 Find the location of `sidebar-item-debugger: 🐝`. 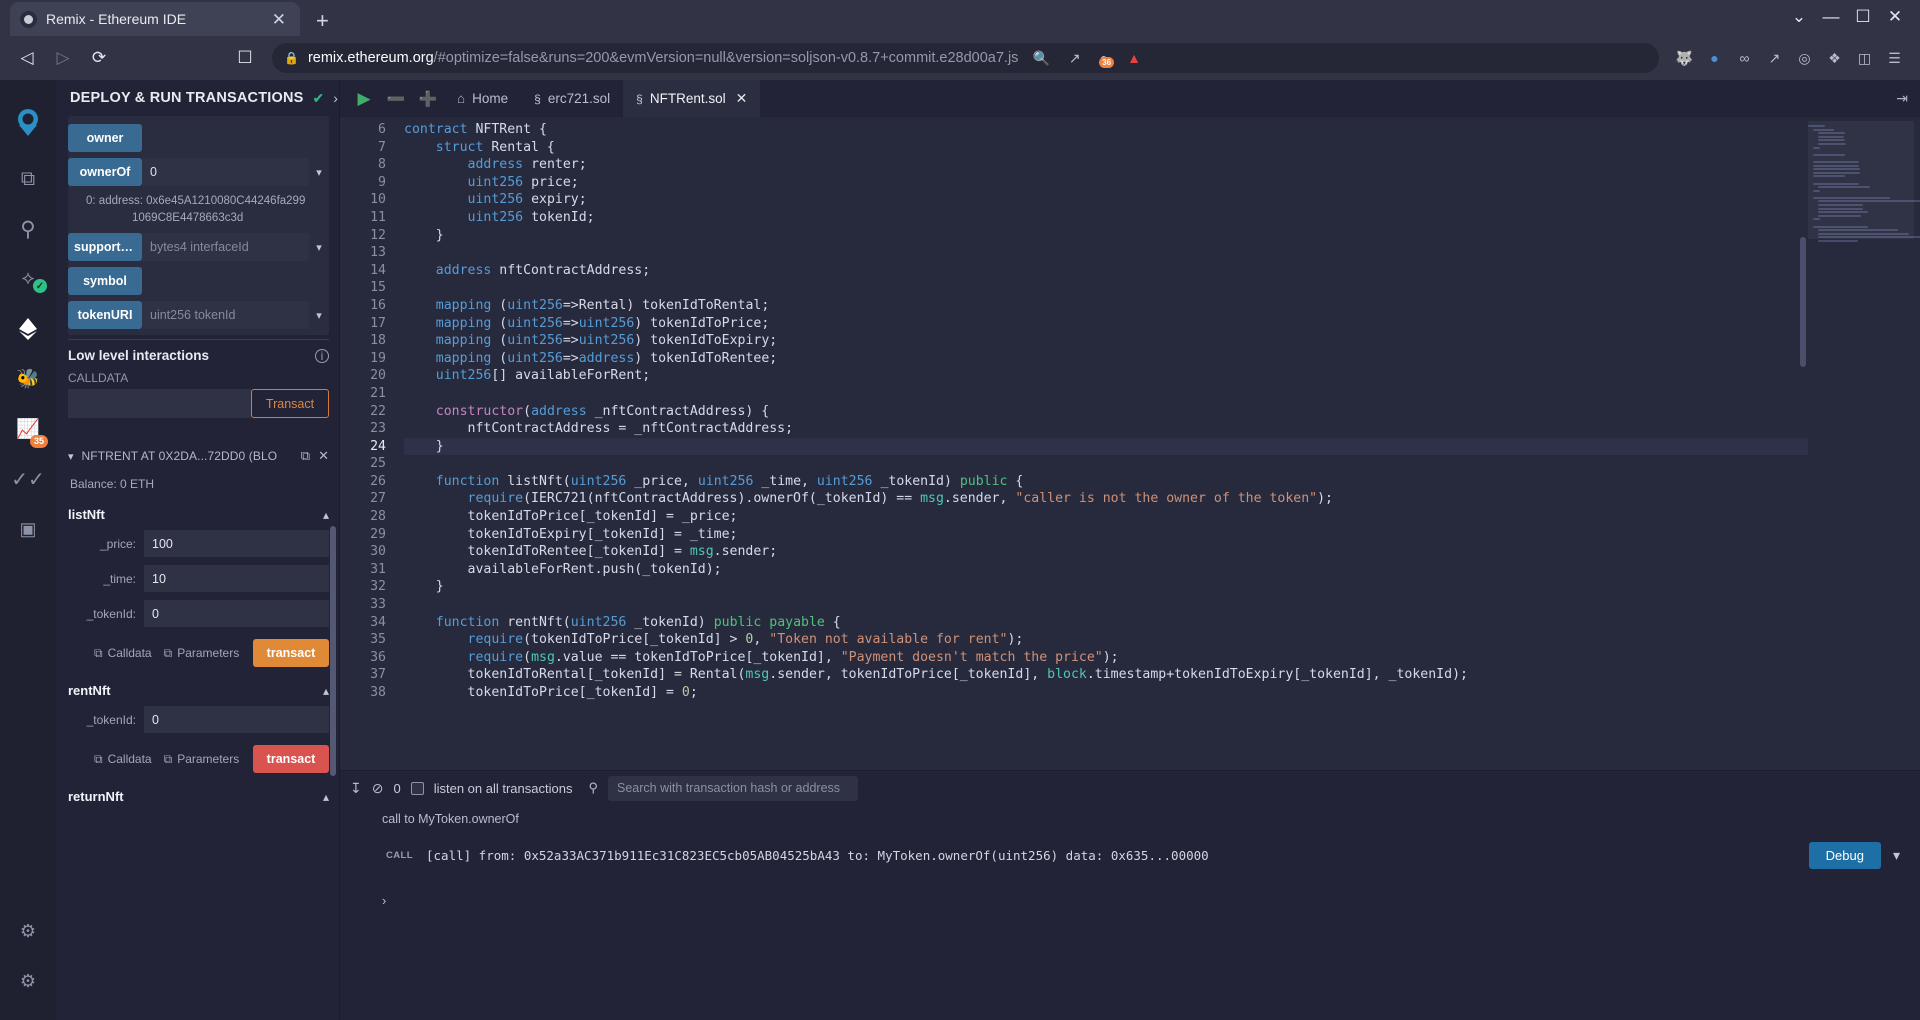

sidebar-item-debugger: 🐝 is located at coordinates (28, 379).